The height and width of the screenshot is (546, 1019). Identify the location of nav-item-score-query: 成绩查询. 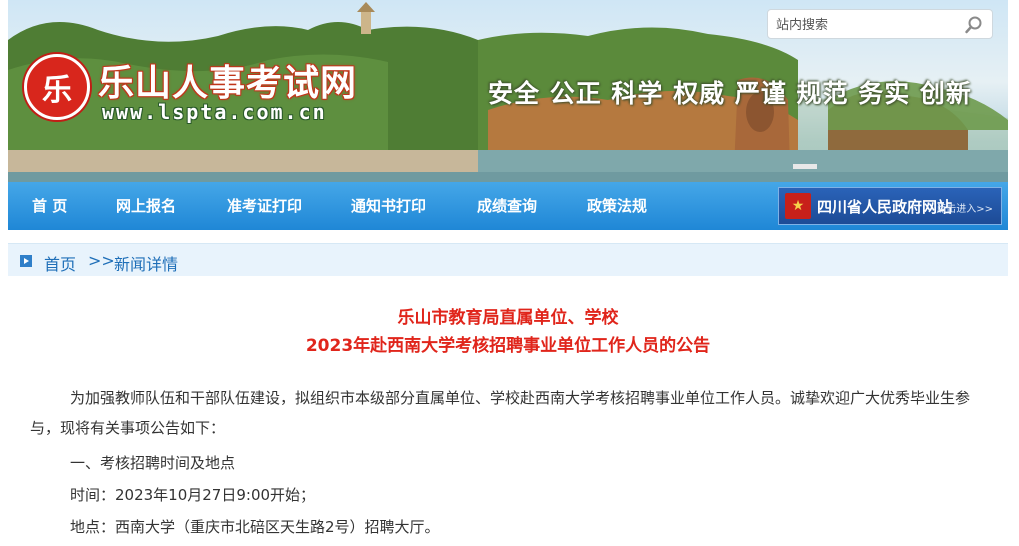
(507, 206).